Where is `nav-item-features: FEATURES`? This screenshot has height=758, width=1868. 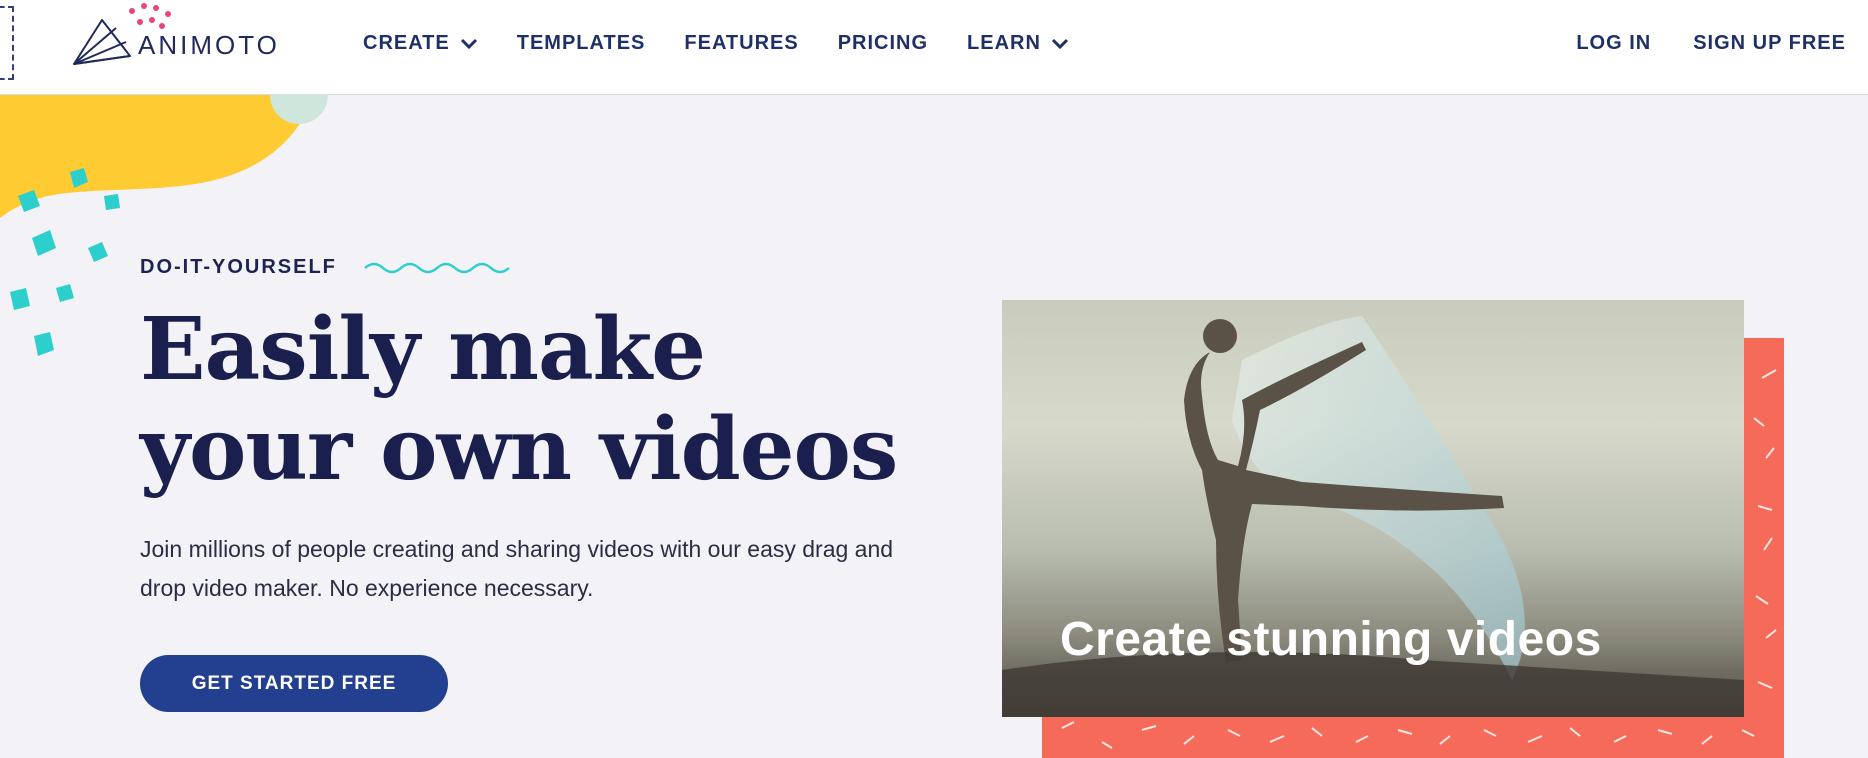
nav-item-features: FEATURES is located at coordinates (741, 43).